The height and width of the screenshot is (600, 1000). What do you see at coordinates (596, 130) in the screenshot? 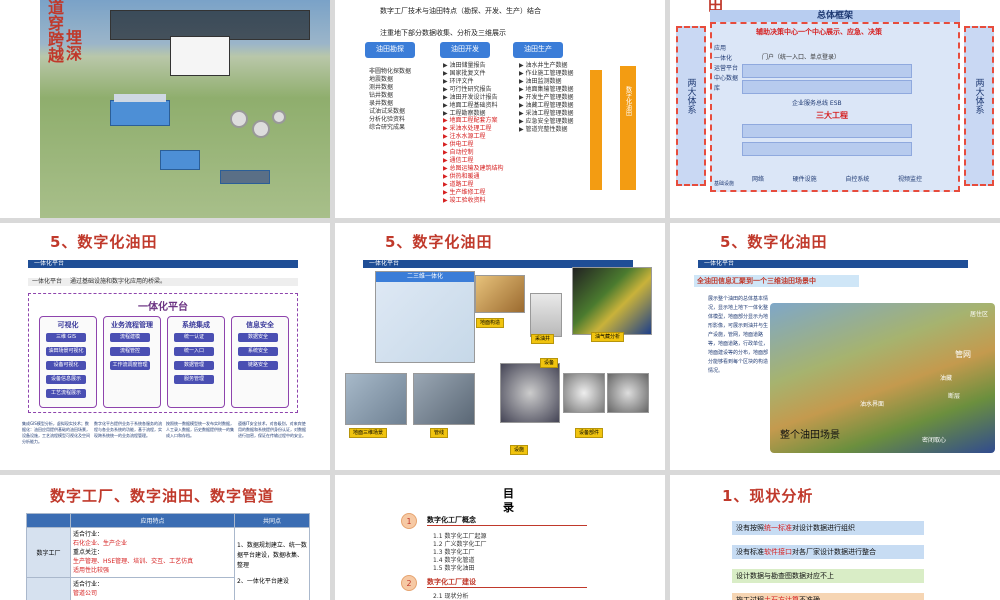
I see `flow-arrow-bar` at bounding box center [596, 130].